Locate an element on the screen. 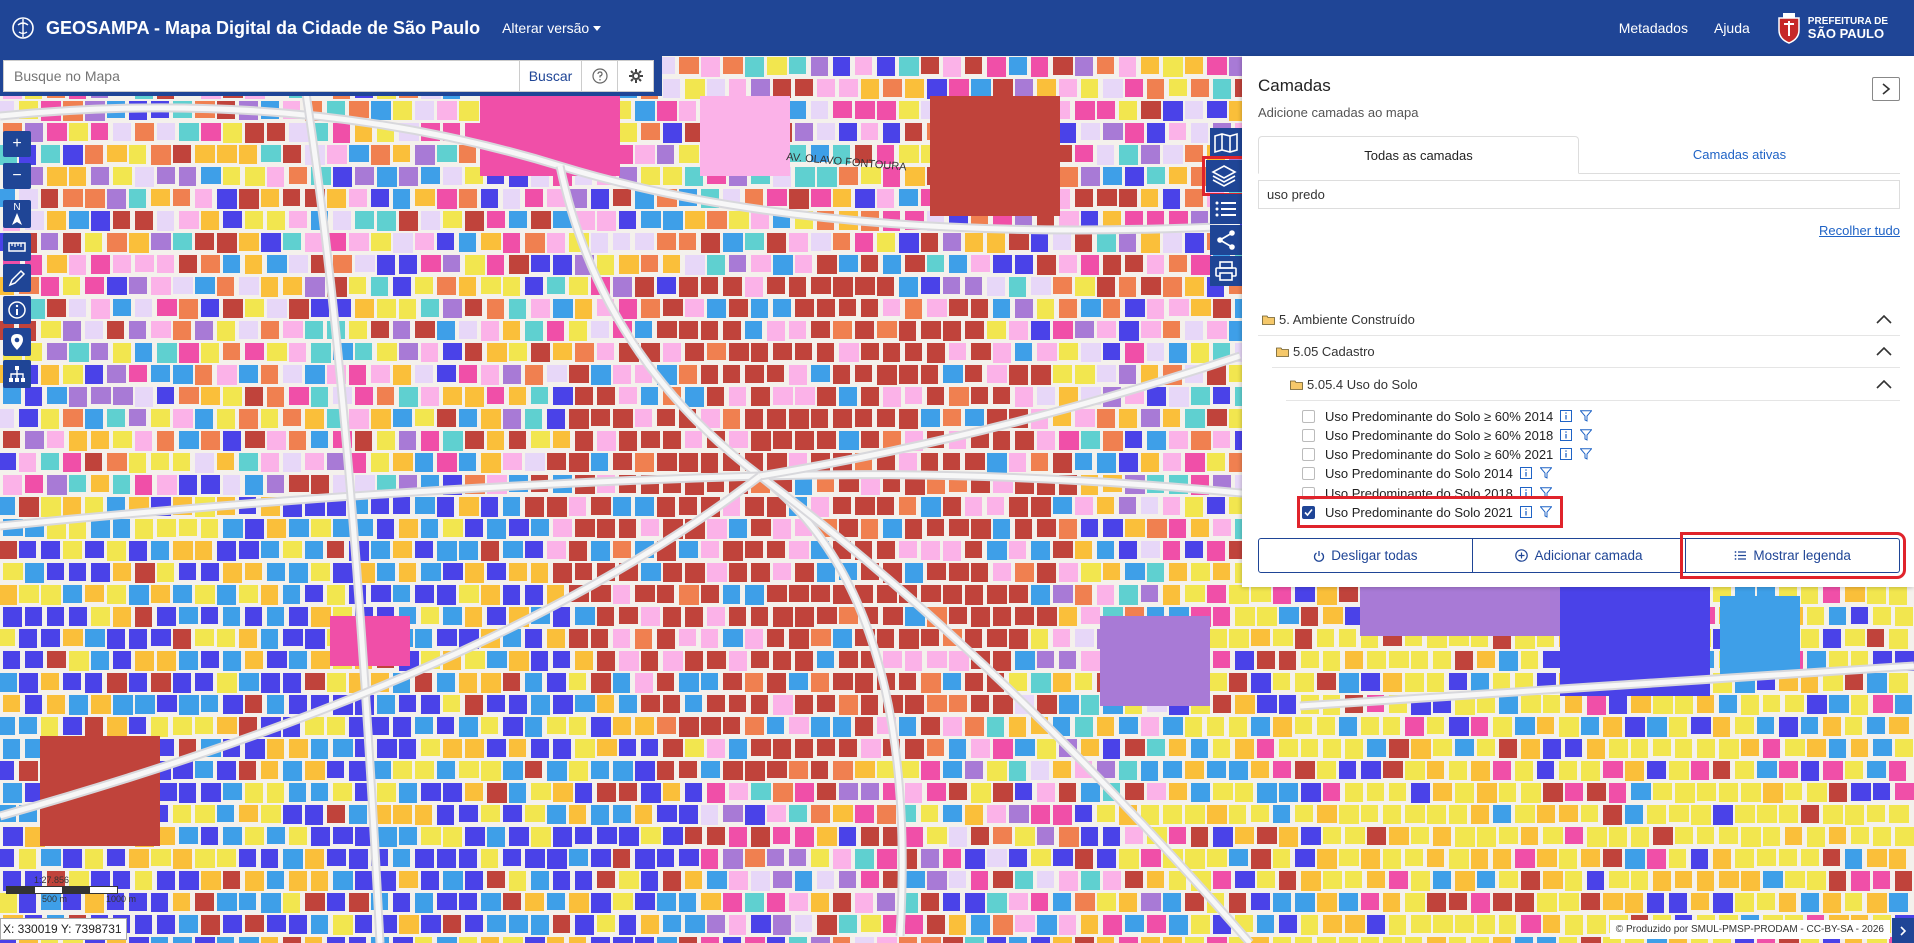 This screenshot has width=1914, height=943. question-icon is located at coordinates (599, 76).